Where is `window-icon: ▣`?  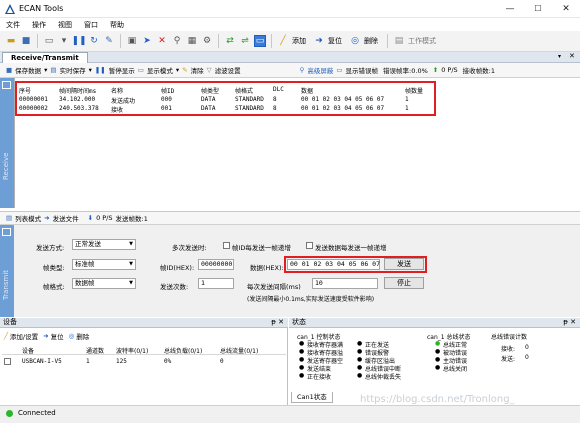 window-icon: ▣ is located at coordinates (132, 41).